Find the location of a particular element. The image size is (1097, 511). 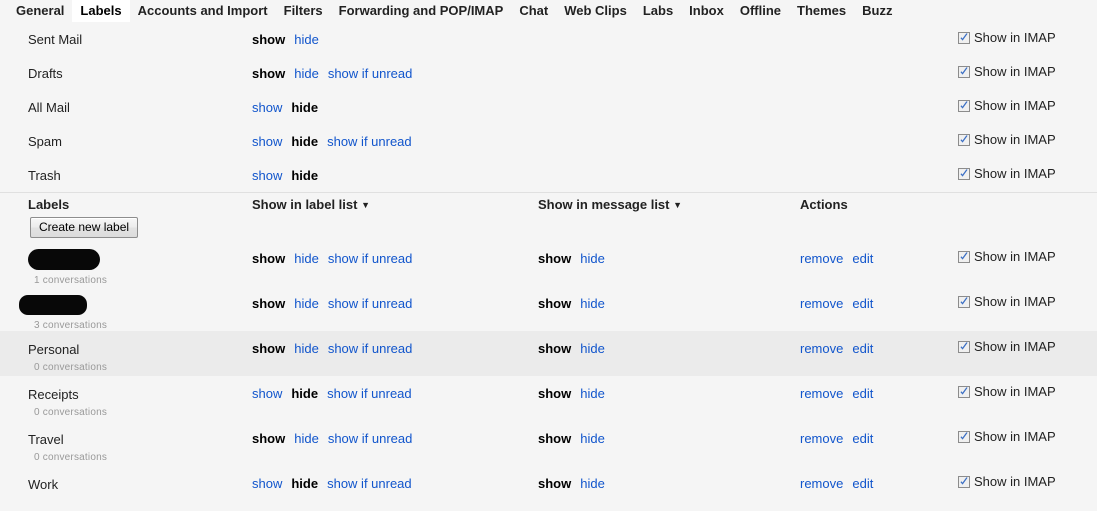

column-header-show-in-message-list: Show in message list ▼ is located at coordinates (610, 204).